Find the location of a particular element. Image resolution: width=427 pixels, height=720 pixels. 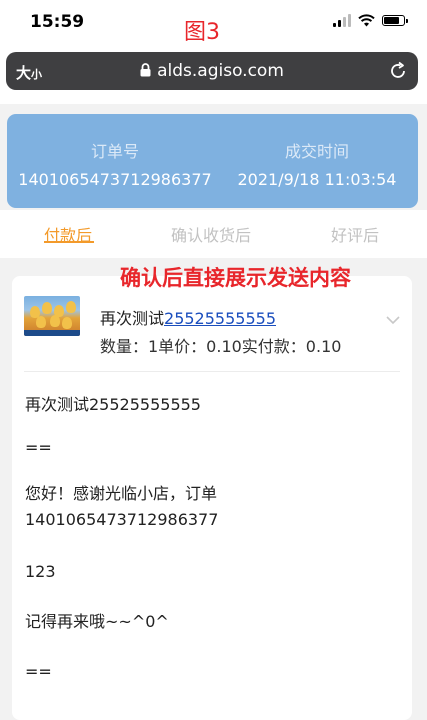

lock-icon is located at coordinates (145, 70).